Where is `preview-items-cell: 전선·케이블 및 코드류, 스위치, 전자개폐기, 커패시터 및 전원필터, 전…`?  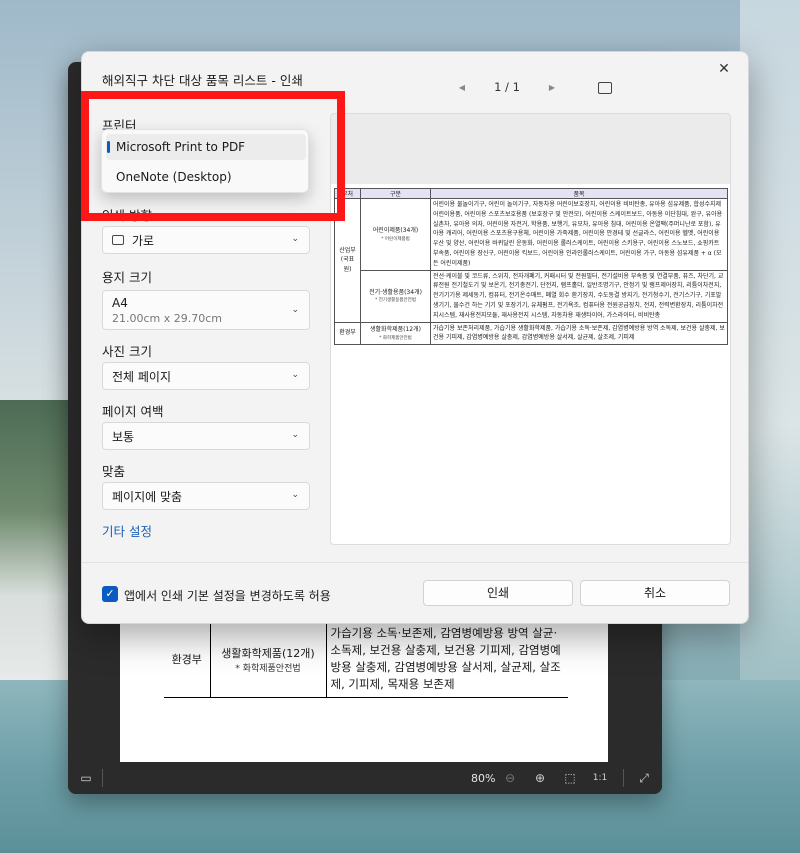
preview-items-cell: 전선·케이블 및 코드류, 스위치, 전자개폐기, 커패시터 및 전원필터, 전… is located at coordinates (579, 296).